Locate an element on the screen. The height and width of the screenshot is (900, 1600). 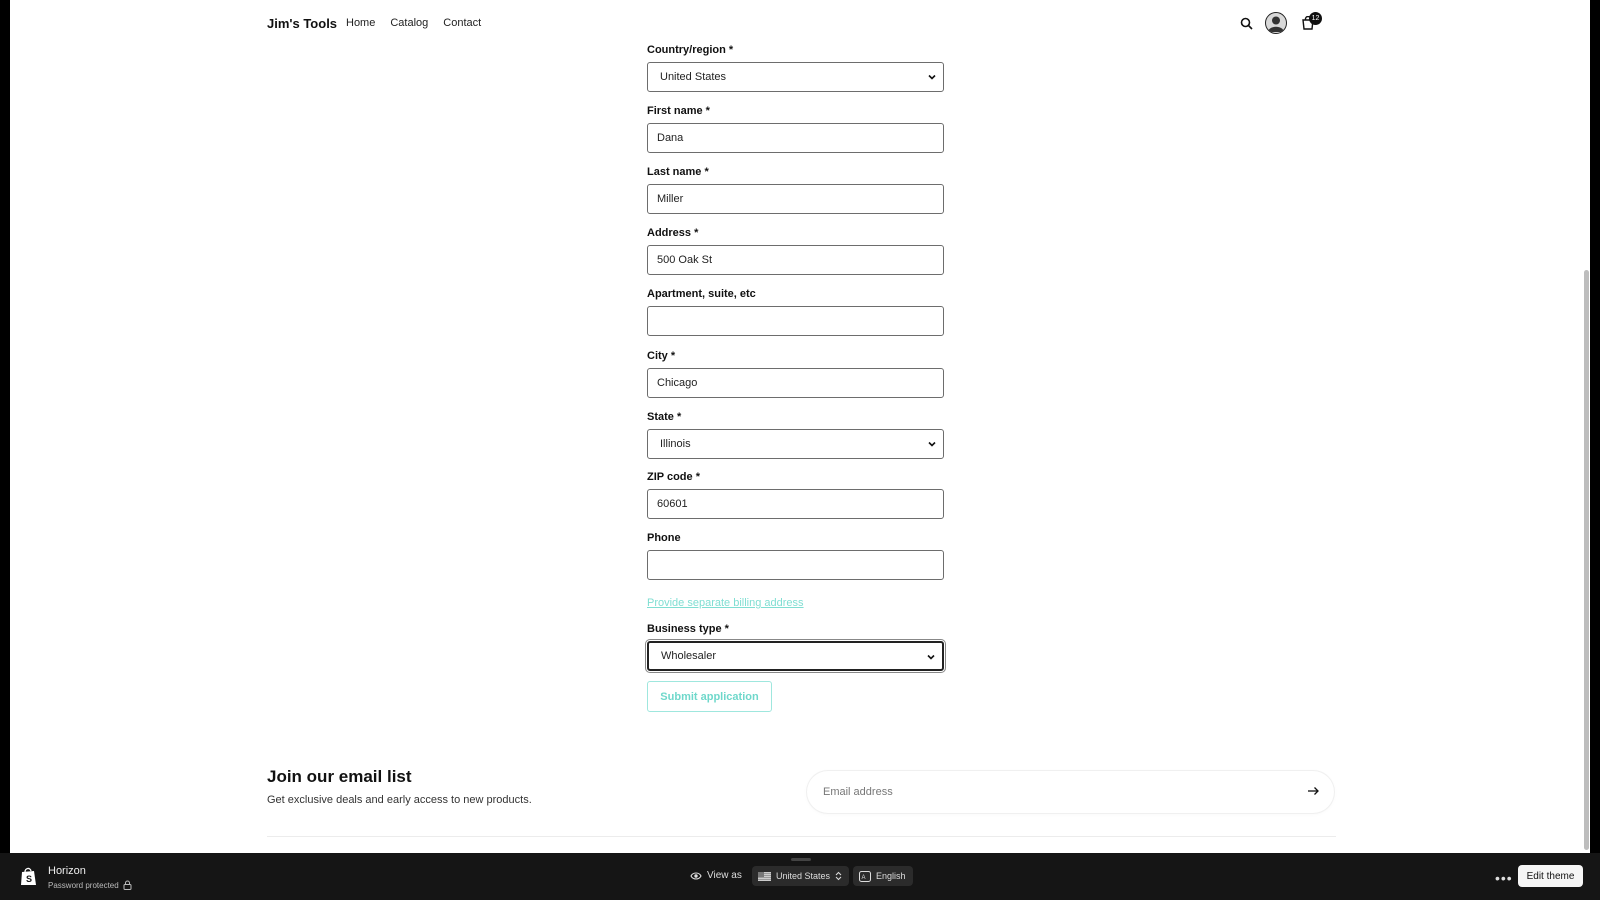
city-input: Chicago is located at coordinates (795, 383).